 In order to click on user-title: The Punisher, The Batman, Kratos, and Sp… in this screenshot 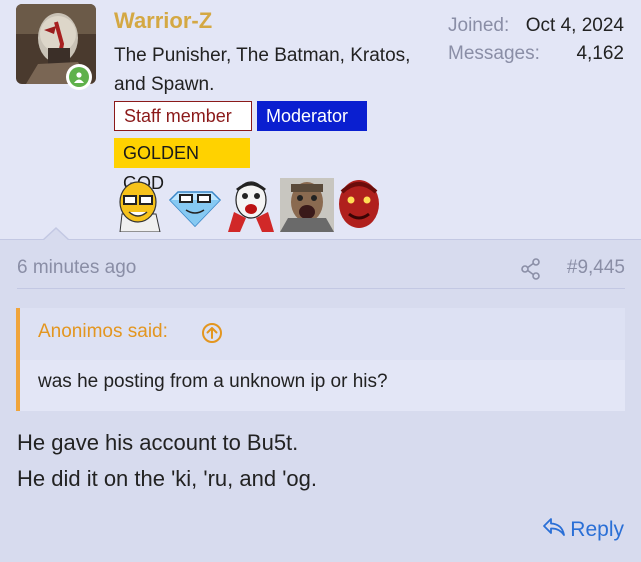, I will do `click(262, 70)`.